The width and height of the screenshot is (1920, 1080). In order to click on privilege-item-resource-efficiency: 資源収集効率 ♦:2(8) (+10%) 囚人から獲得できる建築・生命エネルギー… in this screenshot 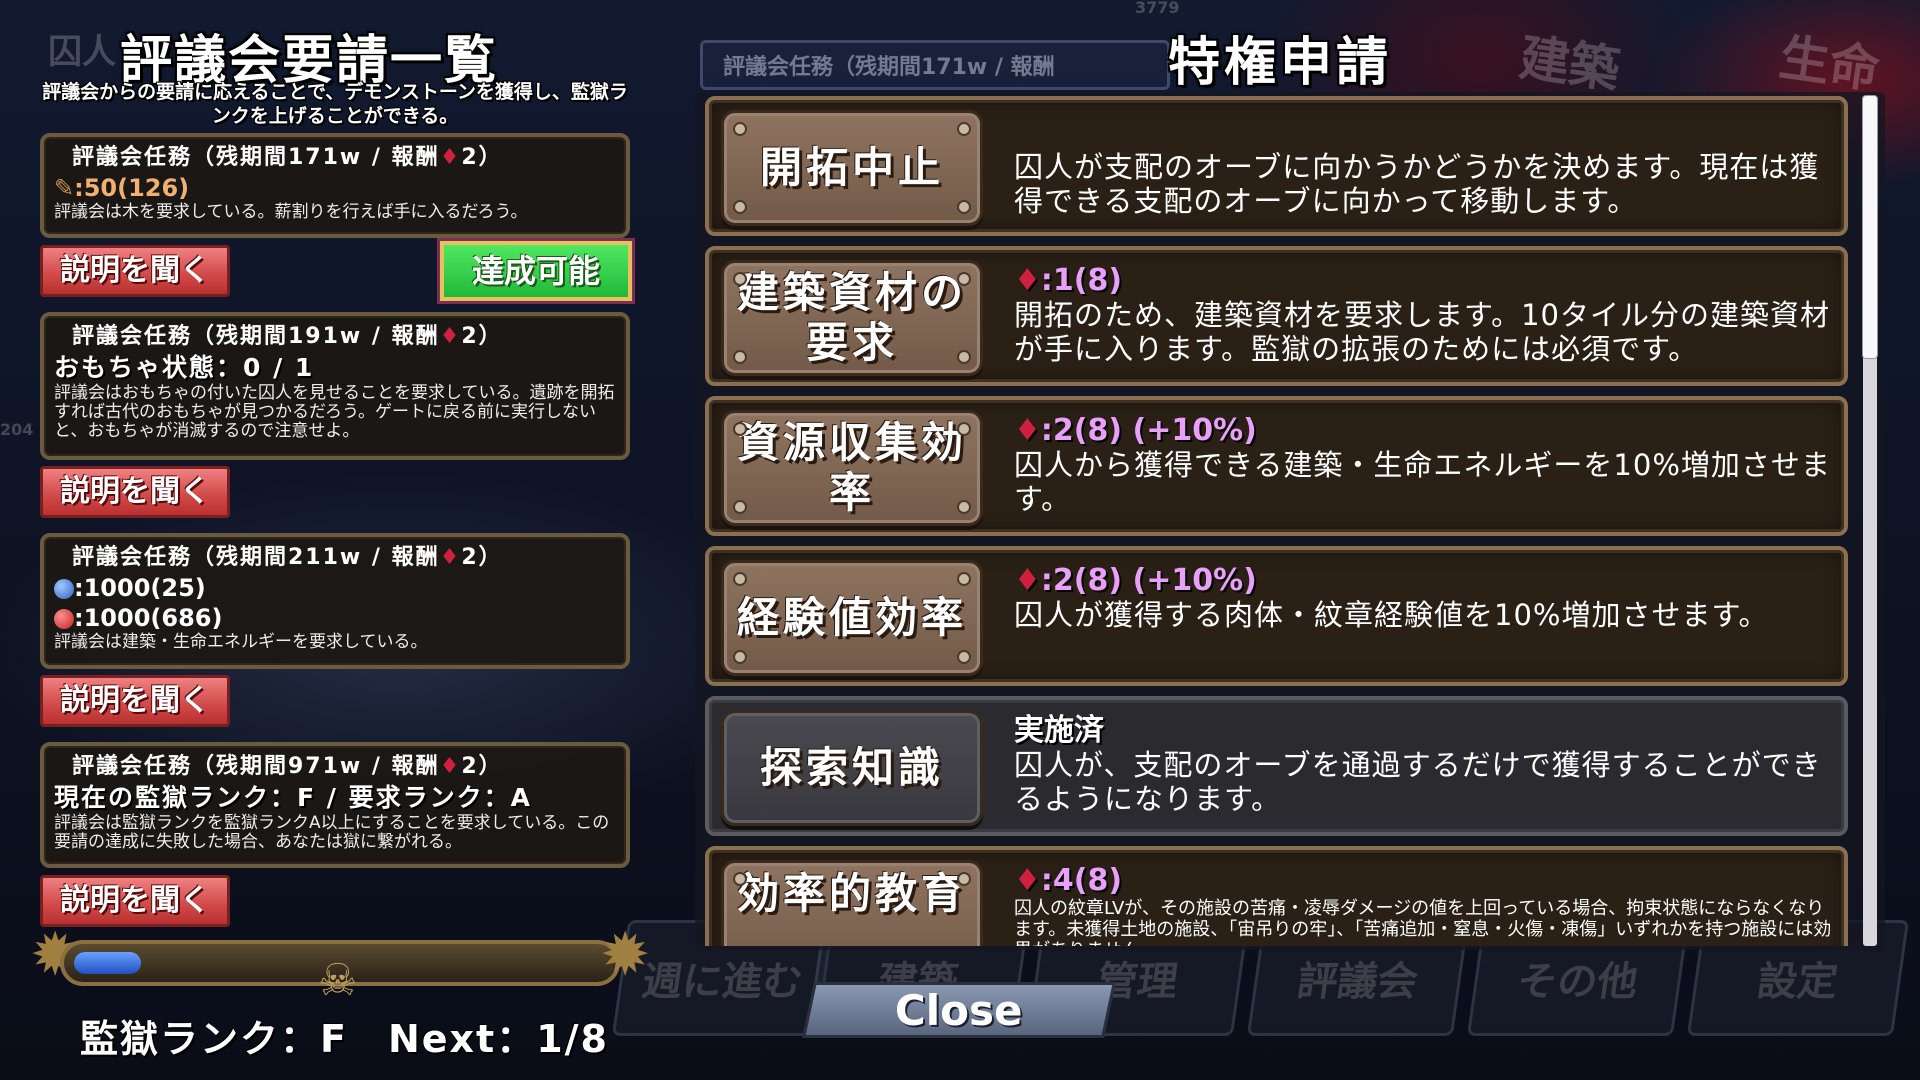, I will do `click(1276, 466)`.